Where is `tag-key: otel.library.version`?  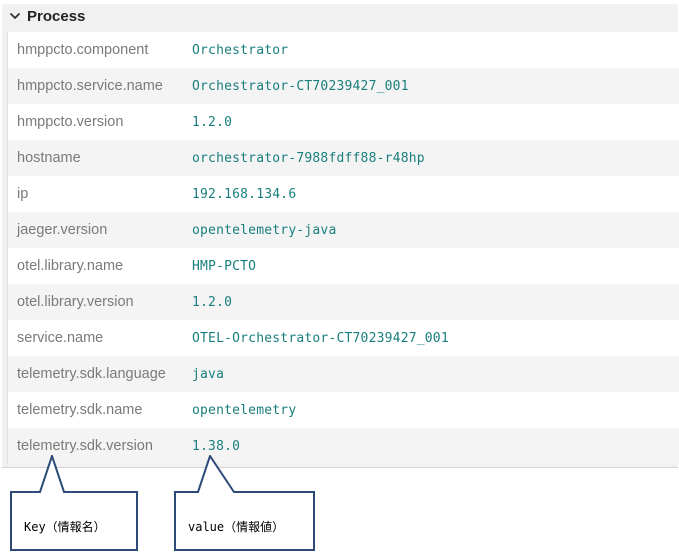
tag-key: otel.library.version is located at coordinates (75, 302).